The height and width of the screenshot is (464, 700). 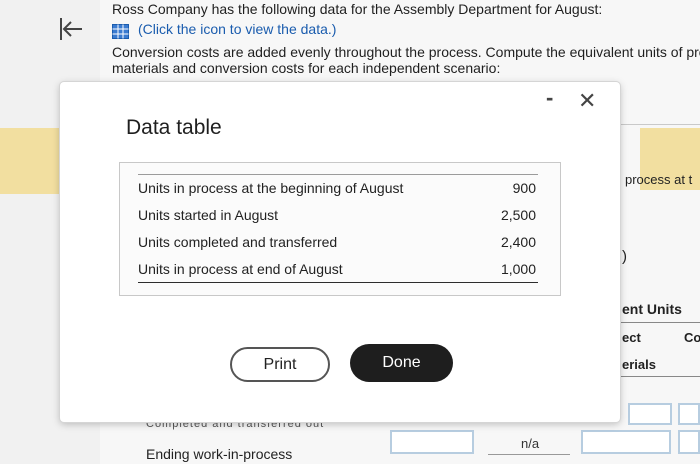 What do you see at coordinates (313, 269) in the screenshot?
I see `row-label: Units in process at end of August` at bounding box center [313, 269].